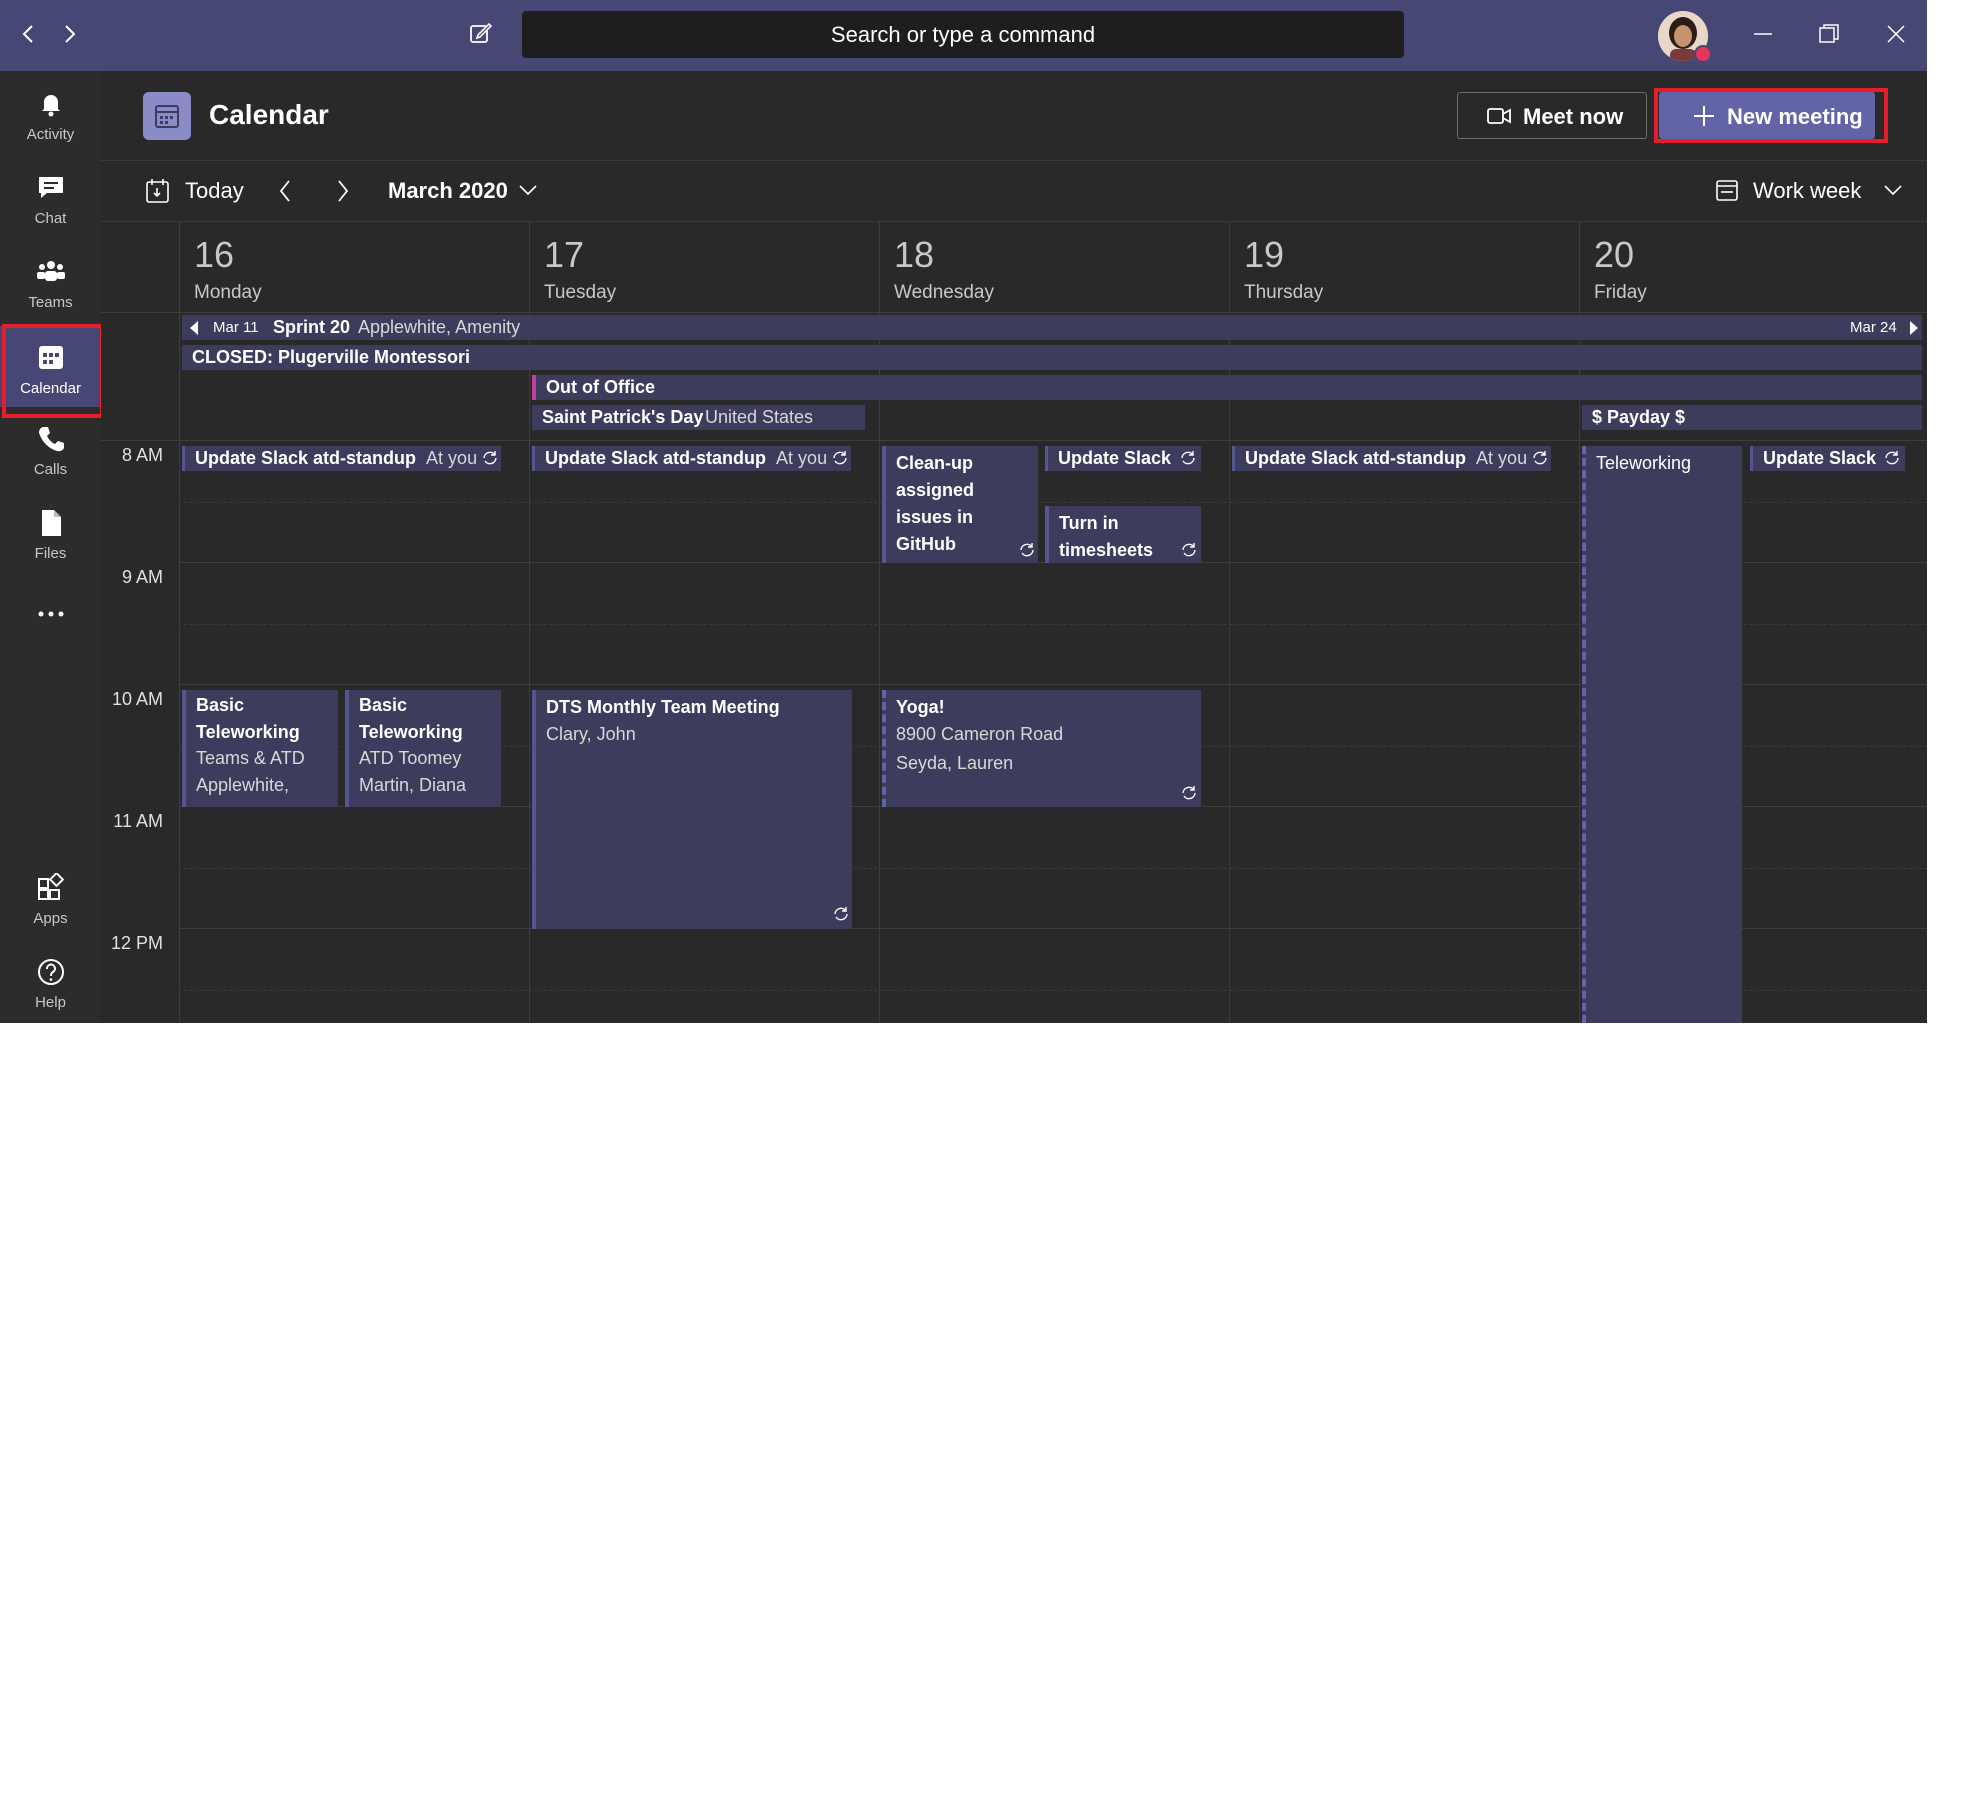  What do you see at coordinates (50, 201) in the screenshot?
I see `rail-item-chat: Chat` at bounding box center [50, 201].